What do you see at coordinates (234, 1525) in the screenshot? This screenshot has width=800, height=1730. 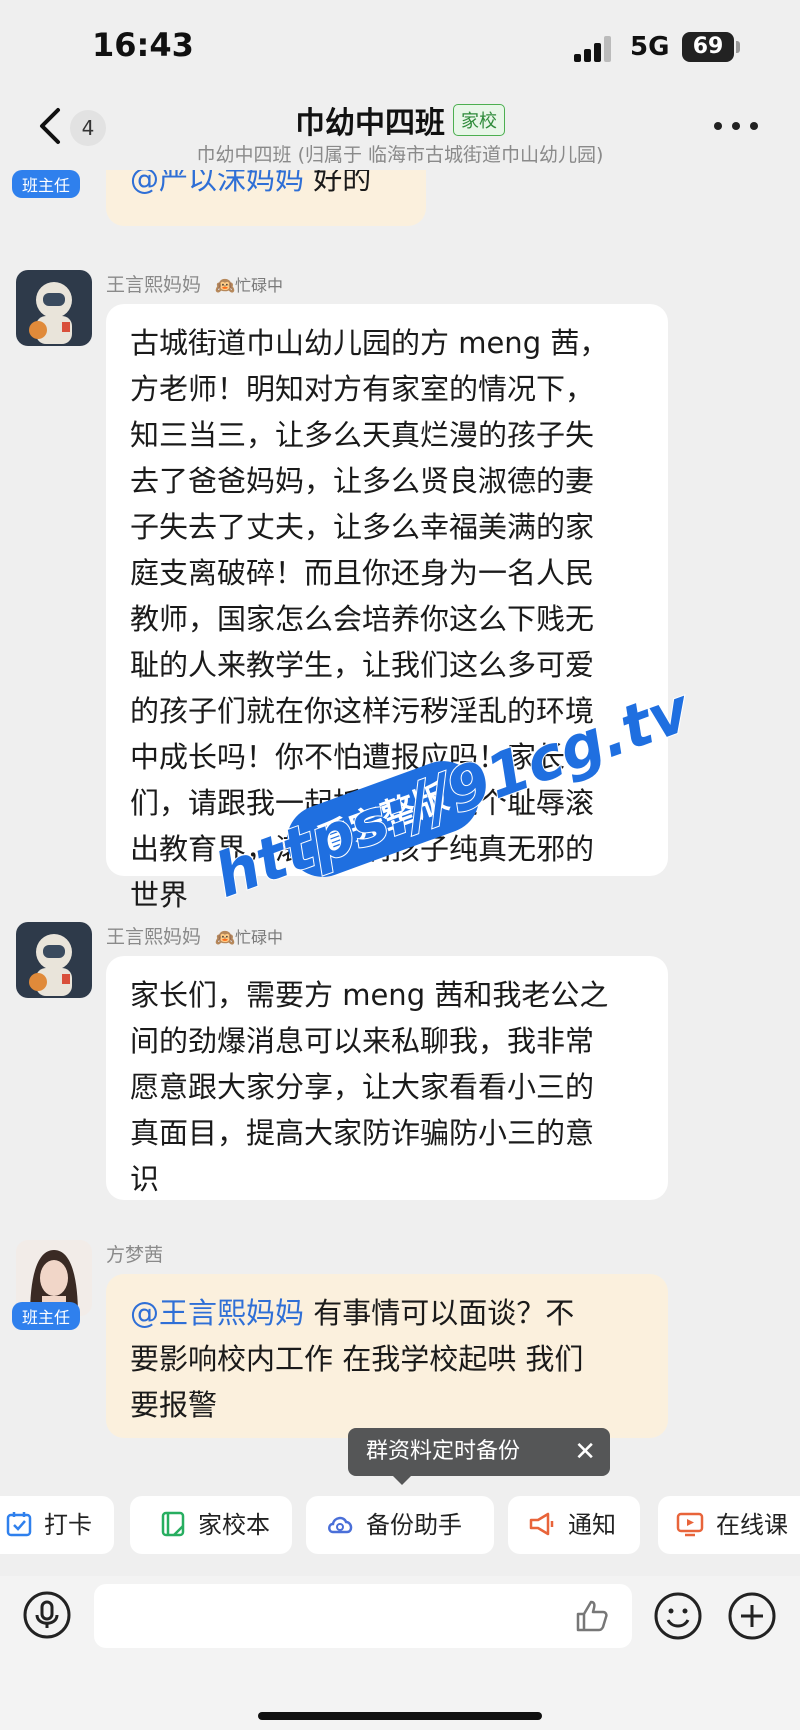 I see `tool-label: 家校本` at bounding box center [234, 1525].